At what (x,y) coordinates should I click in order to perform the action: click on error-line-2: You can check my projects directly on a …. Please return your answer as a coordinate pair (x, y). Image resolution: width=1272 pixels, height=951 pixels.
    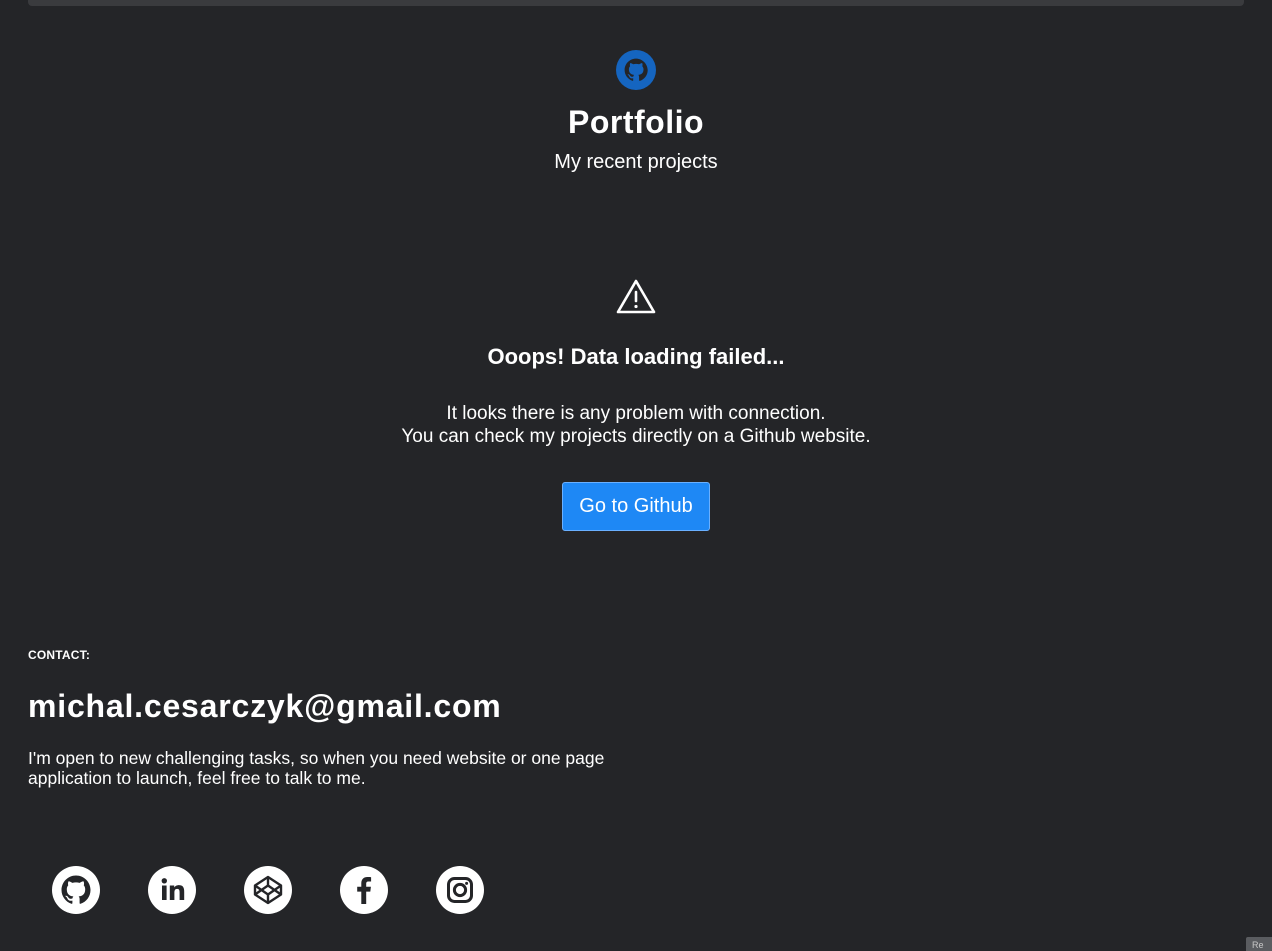
    Looking at the image, I should click on (636, 436).